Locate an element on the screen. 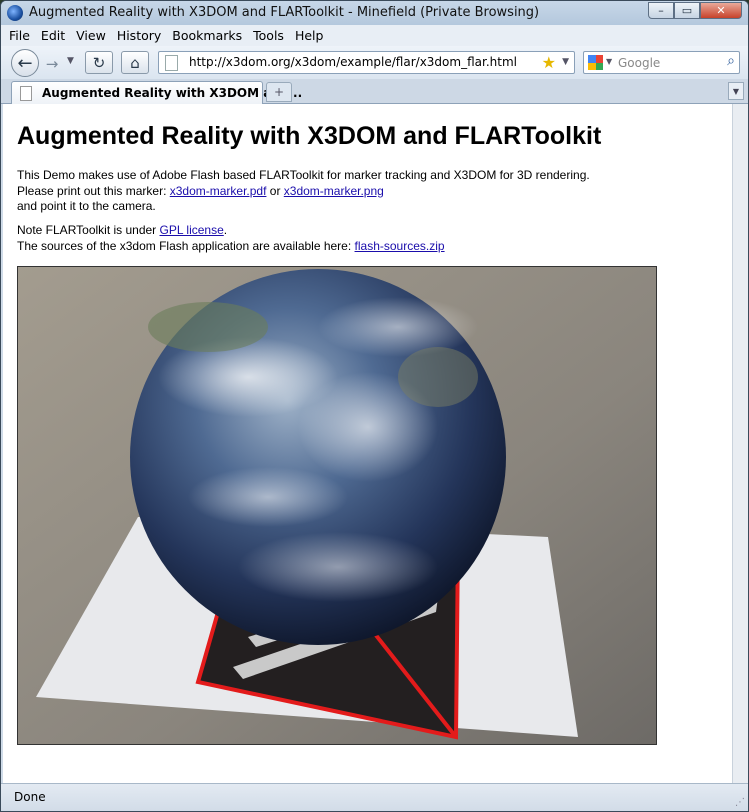  menu-bookmarks: Bookmarks is located at coordinates (207, 35).